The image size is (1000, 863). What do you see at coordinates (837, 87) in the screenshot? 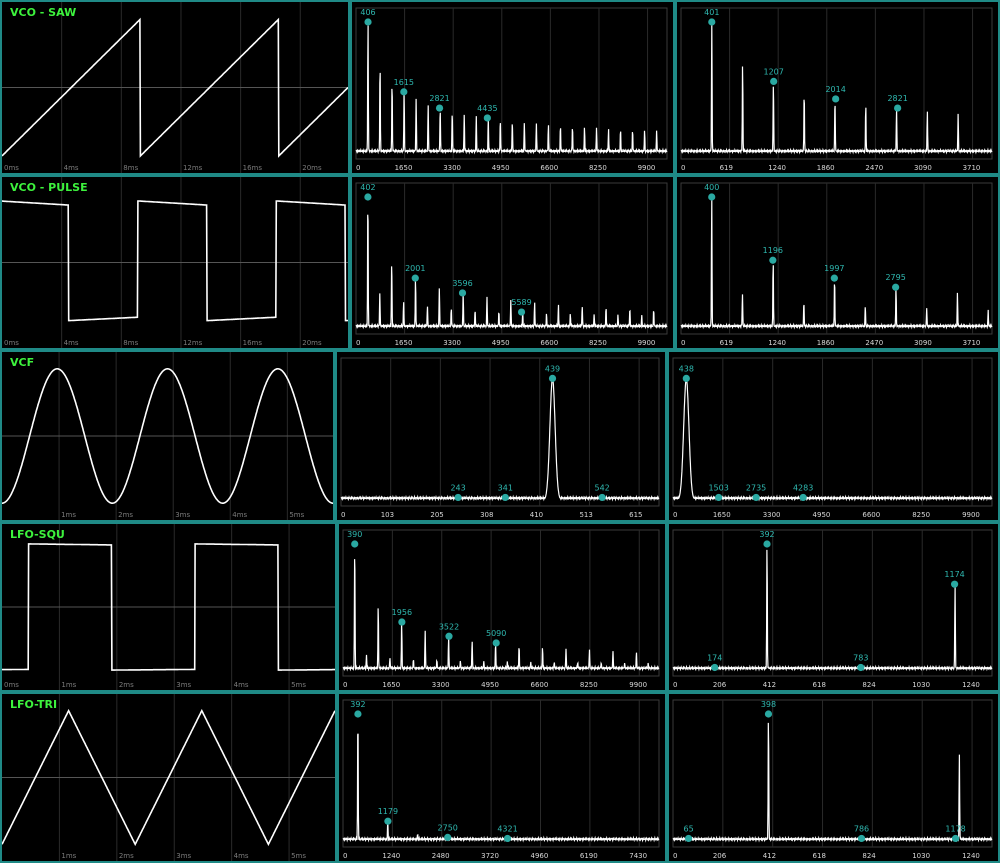
I see `spectrum-panel: 0 619 1240 1860 2470 3090 3710 401 1207 2014 2821` at bounding box center [837, 87].